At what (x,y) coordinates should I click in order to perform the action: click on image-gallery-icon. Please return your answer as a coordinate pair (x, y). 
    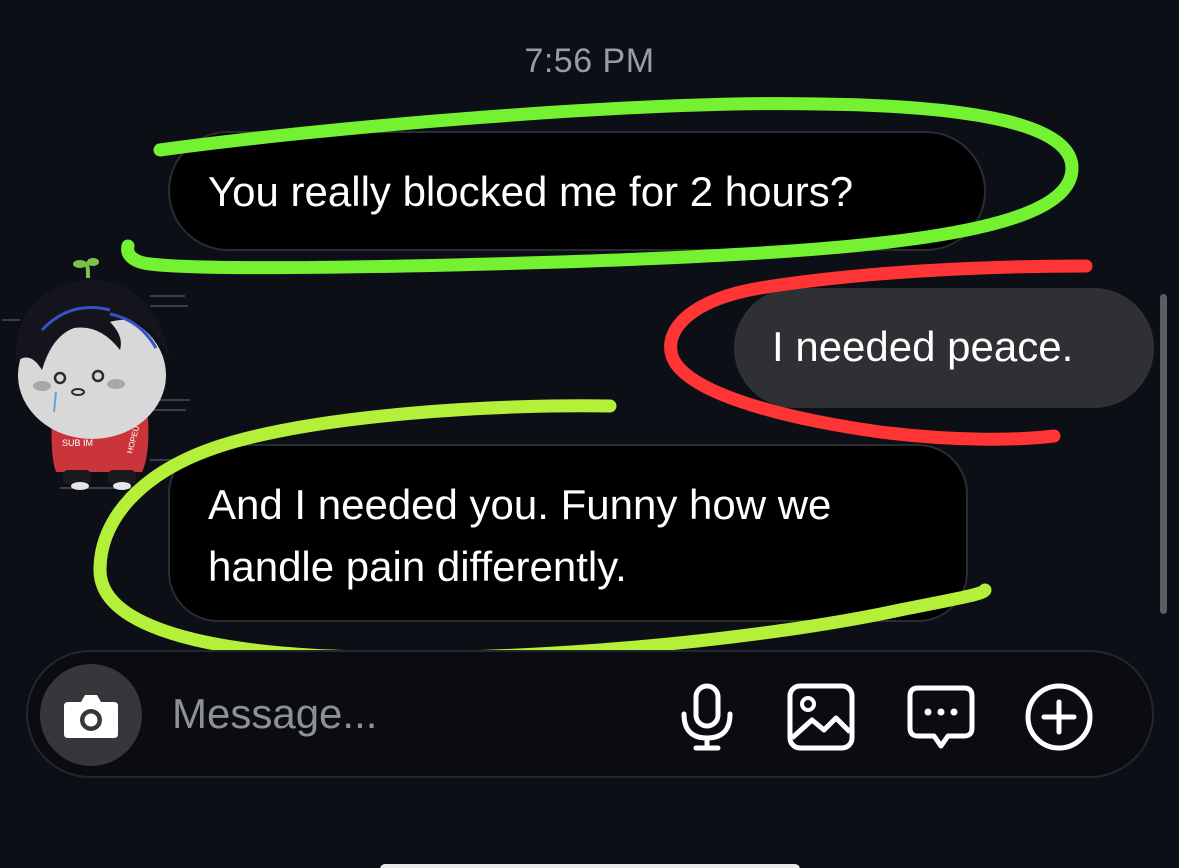
    Looking at the image, I should click on (821, 717).